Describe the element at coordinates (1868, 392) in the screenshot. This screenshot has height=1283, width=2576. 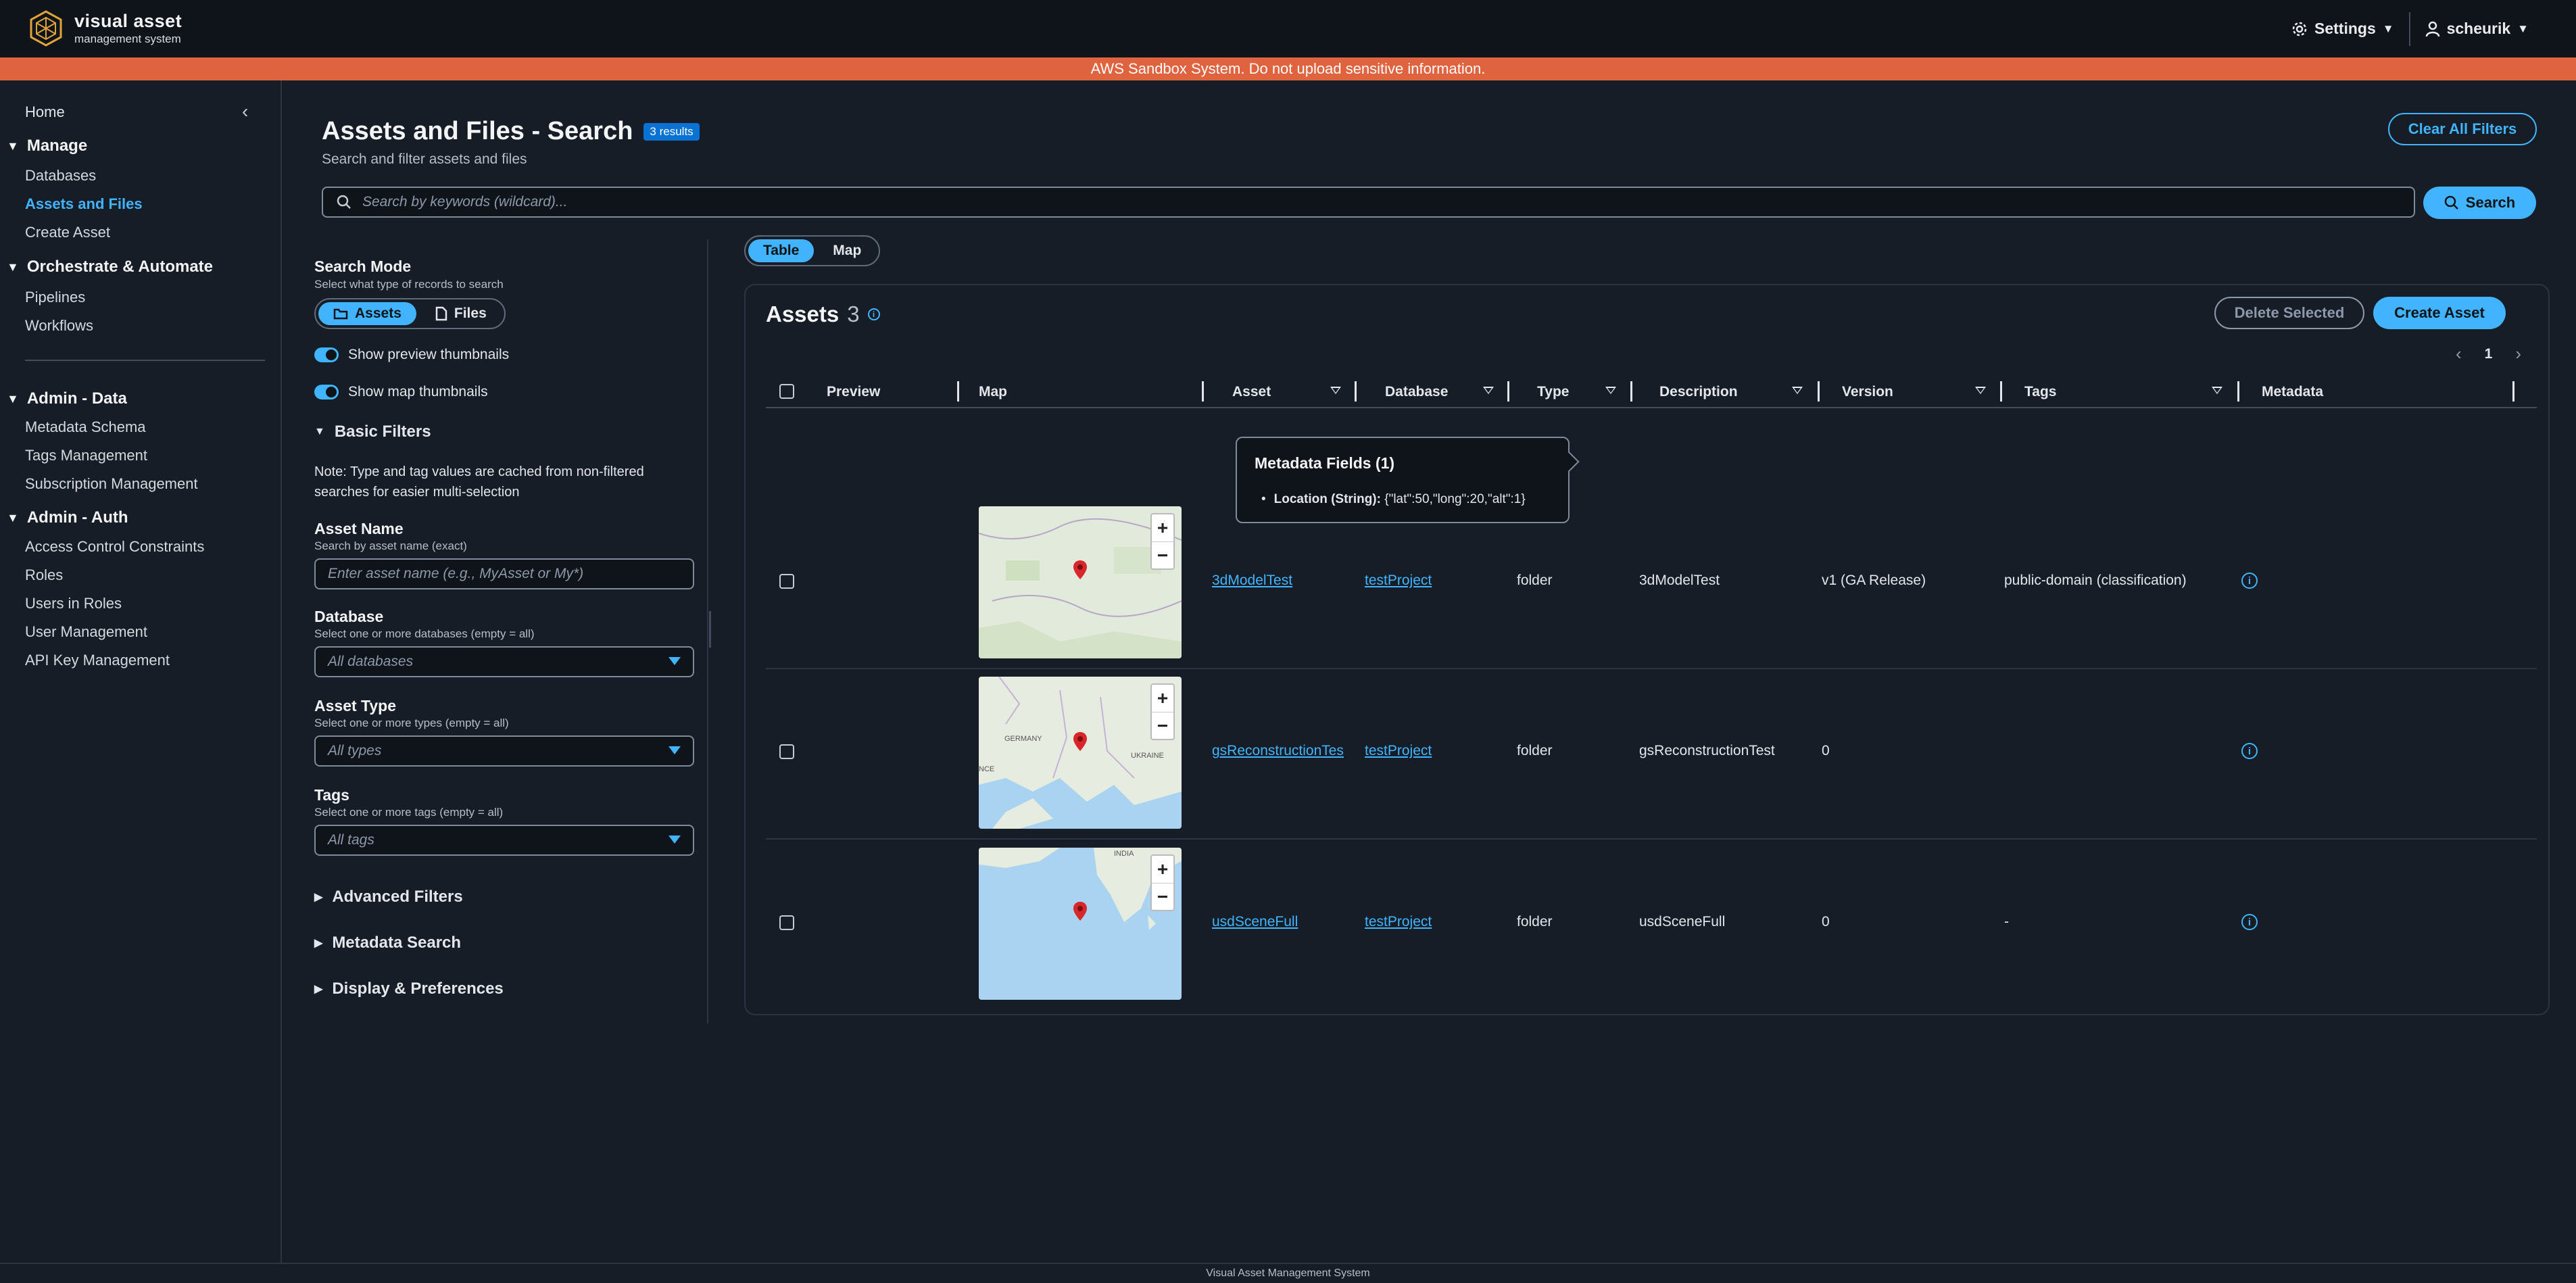
I see `column-version: Version` at that location.